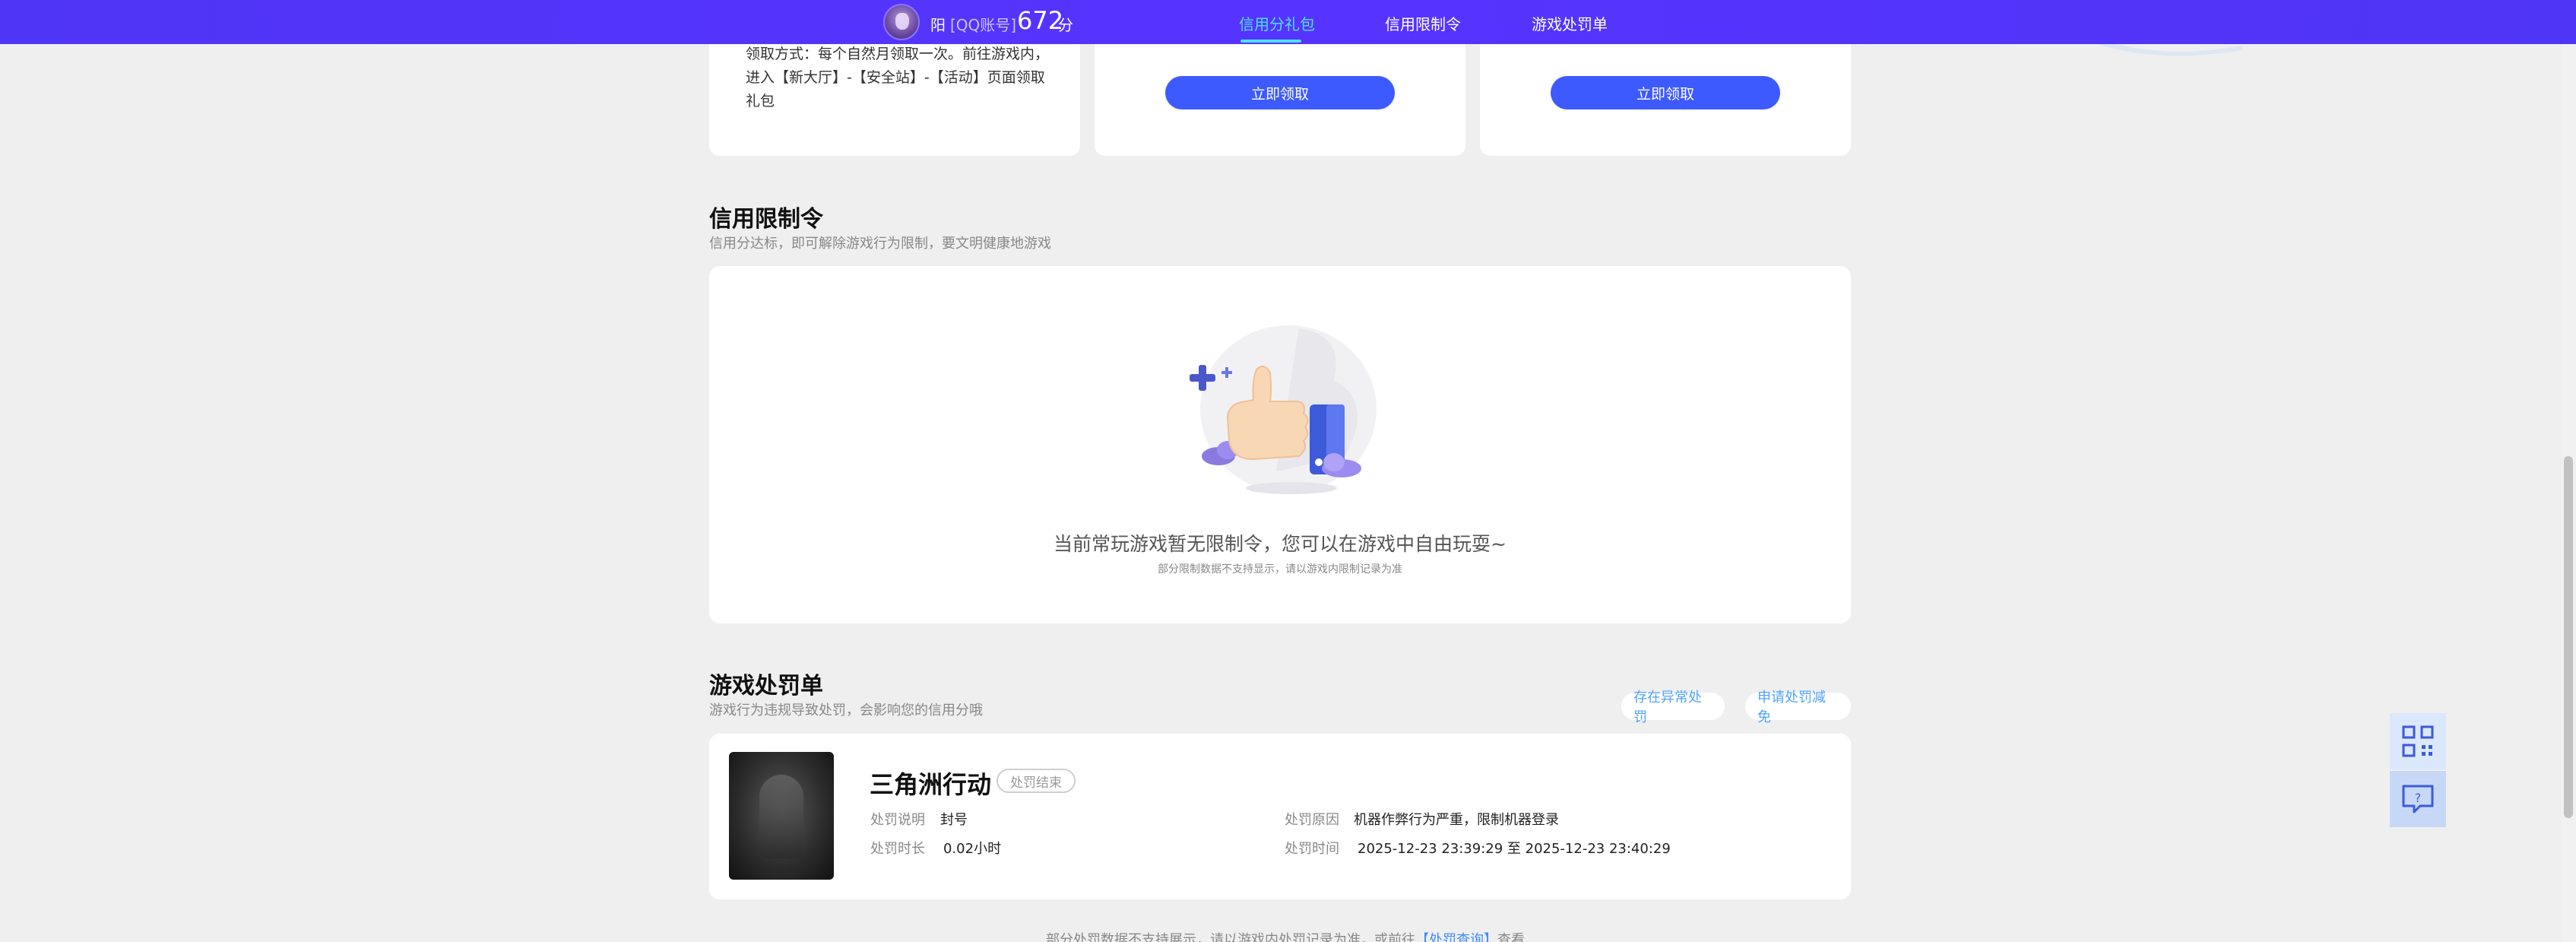 The height and width of the screenshot is (942, 2576). Describe the element at coordinates (766, 686) in the screenshot. I see `section-title-penalty: 游戏处罚单` at that location.